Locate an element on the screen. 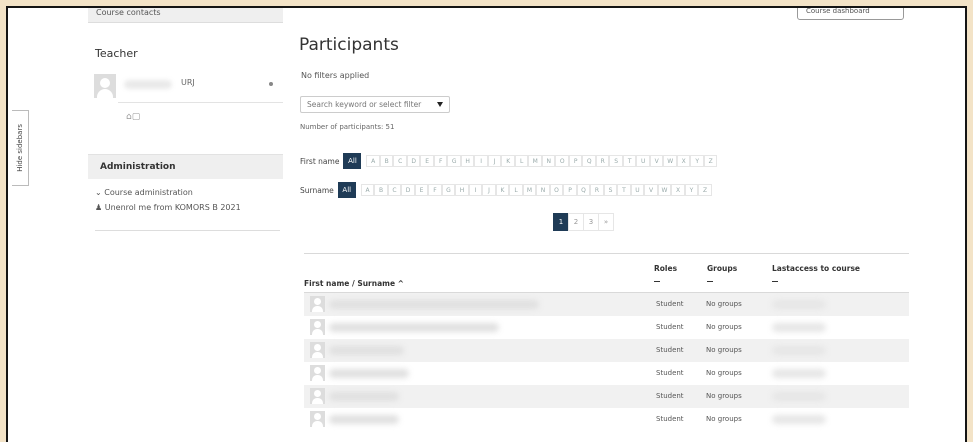  firstname-letter-z: Z is located at coordinates (710, 161).